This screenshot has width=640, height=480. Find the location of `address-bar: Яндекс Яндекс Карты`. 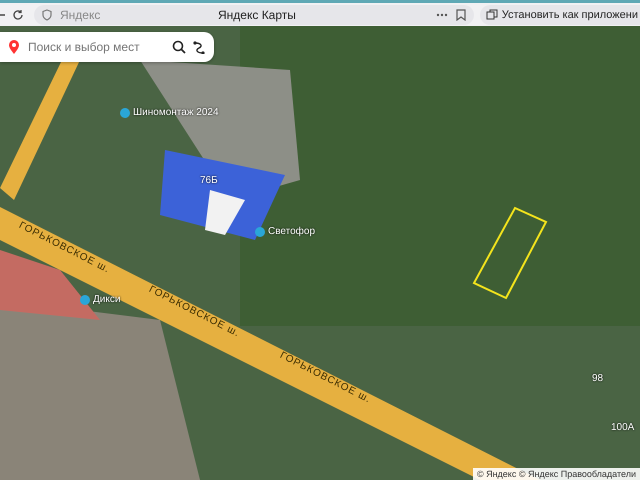

address-bar: Яндекс Яндекс Карты is located at coordinates (254, 14).